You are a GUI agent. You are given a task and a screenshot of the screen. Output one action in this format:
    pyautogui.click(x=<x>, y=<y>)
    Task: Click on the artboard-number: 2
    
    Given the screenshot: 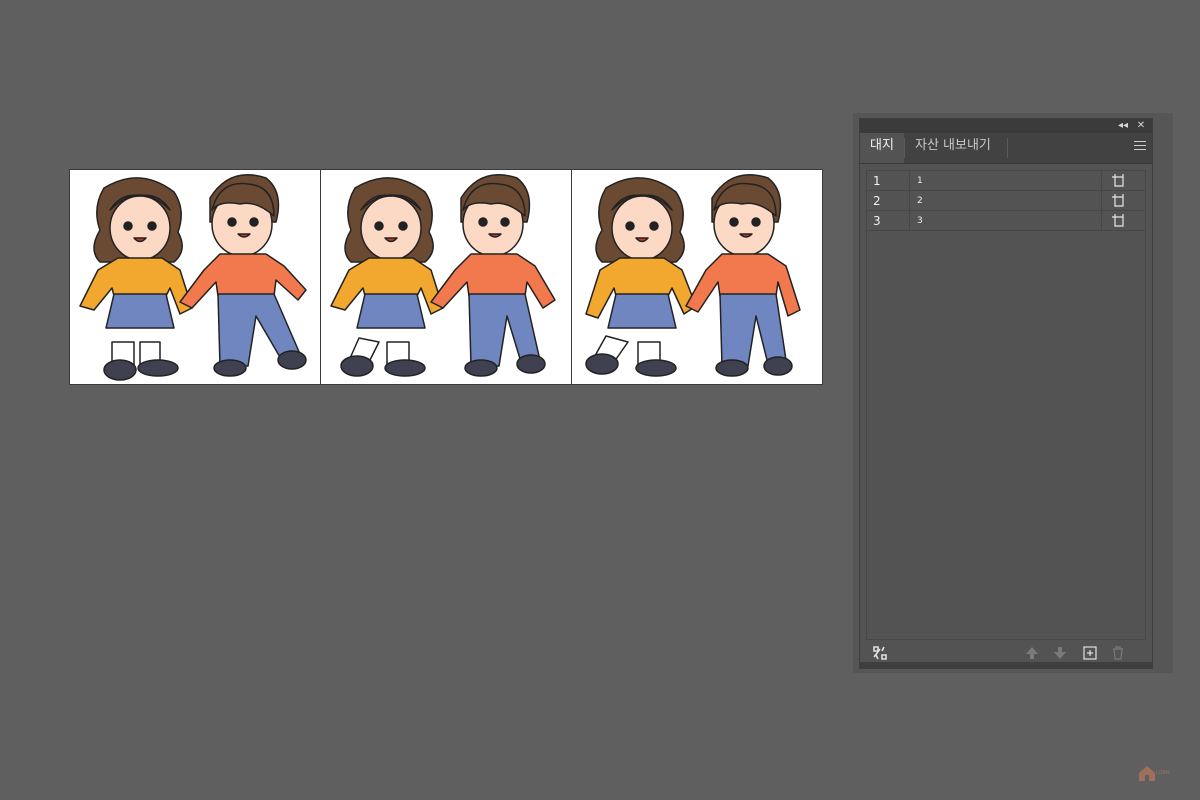 What is the action you would take?
    pyautogui.click(x=891, y=201)
    